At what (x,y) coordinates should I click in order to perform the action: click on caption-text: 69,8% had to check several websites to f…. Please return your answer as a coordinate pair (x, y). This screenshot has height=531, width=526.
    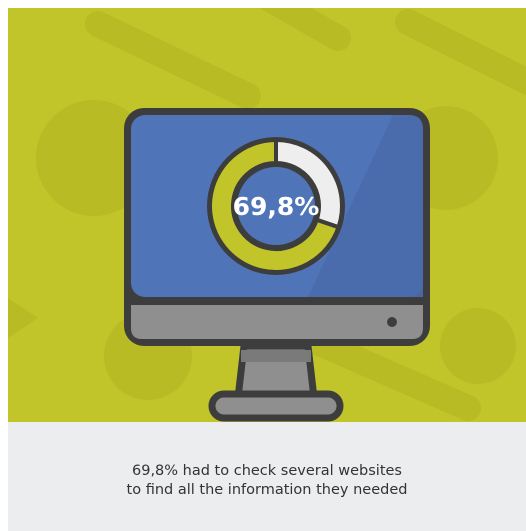
    Looking at the image, I should click on (267, 481).